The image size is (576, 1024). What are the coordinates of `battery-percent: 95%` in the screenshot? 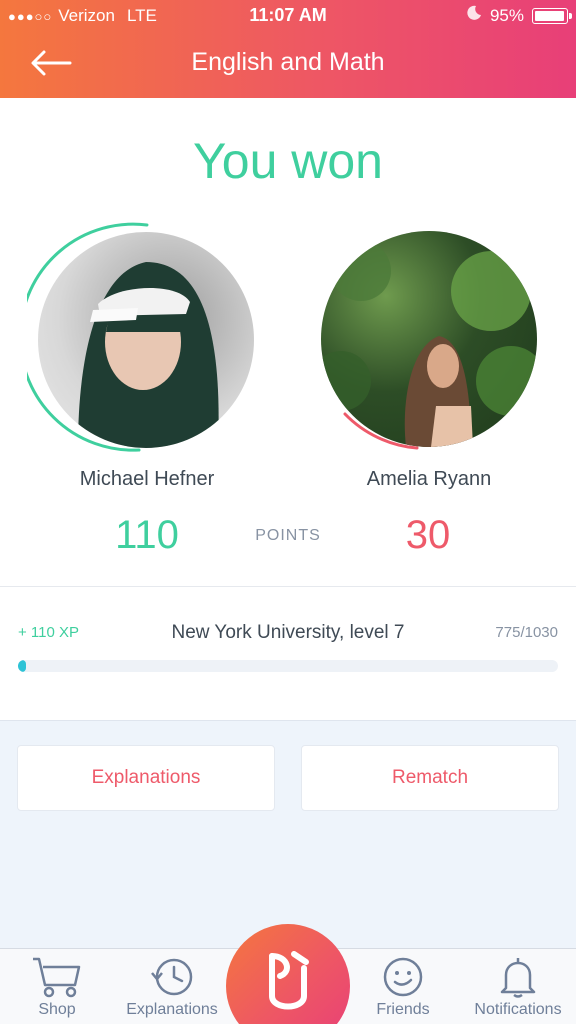 It's located at (506, 15).